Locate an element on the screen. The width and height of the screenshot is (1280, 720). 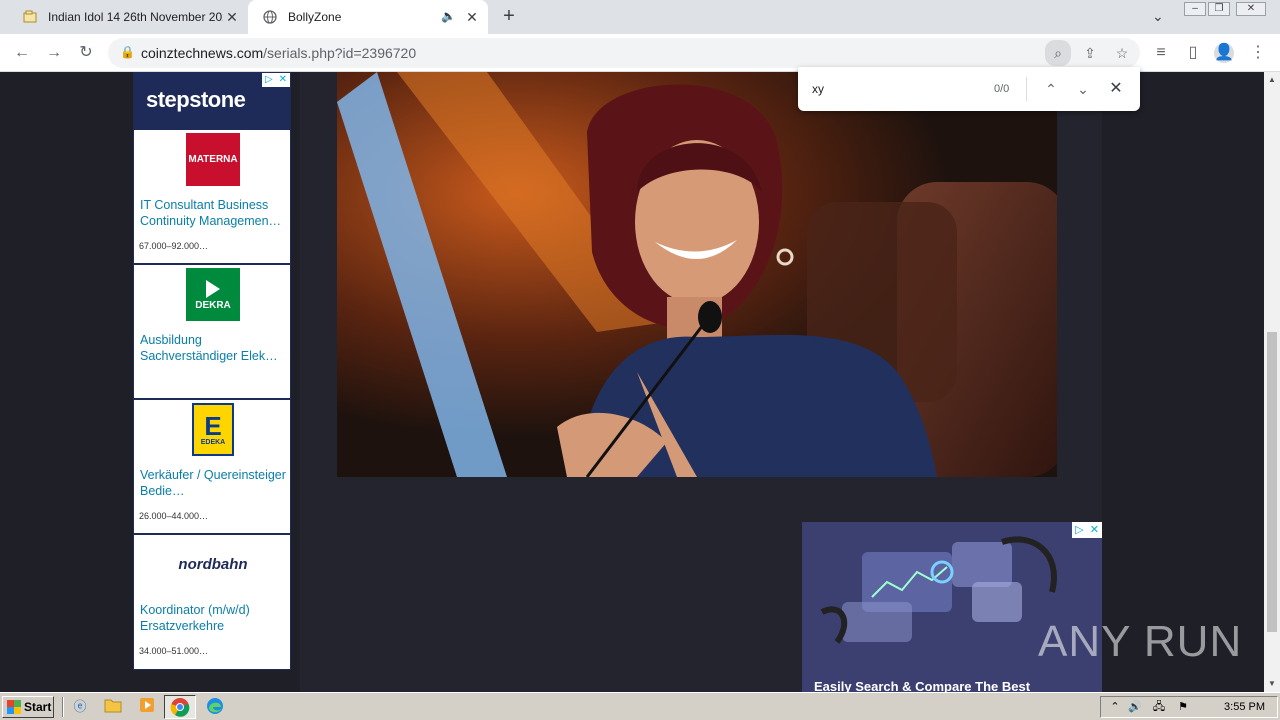
find-in-page-icon: ⌕ is located at coordinates (1058, 53).